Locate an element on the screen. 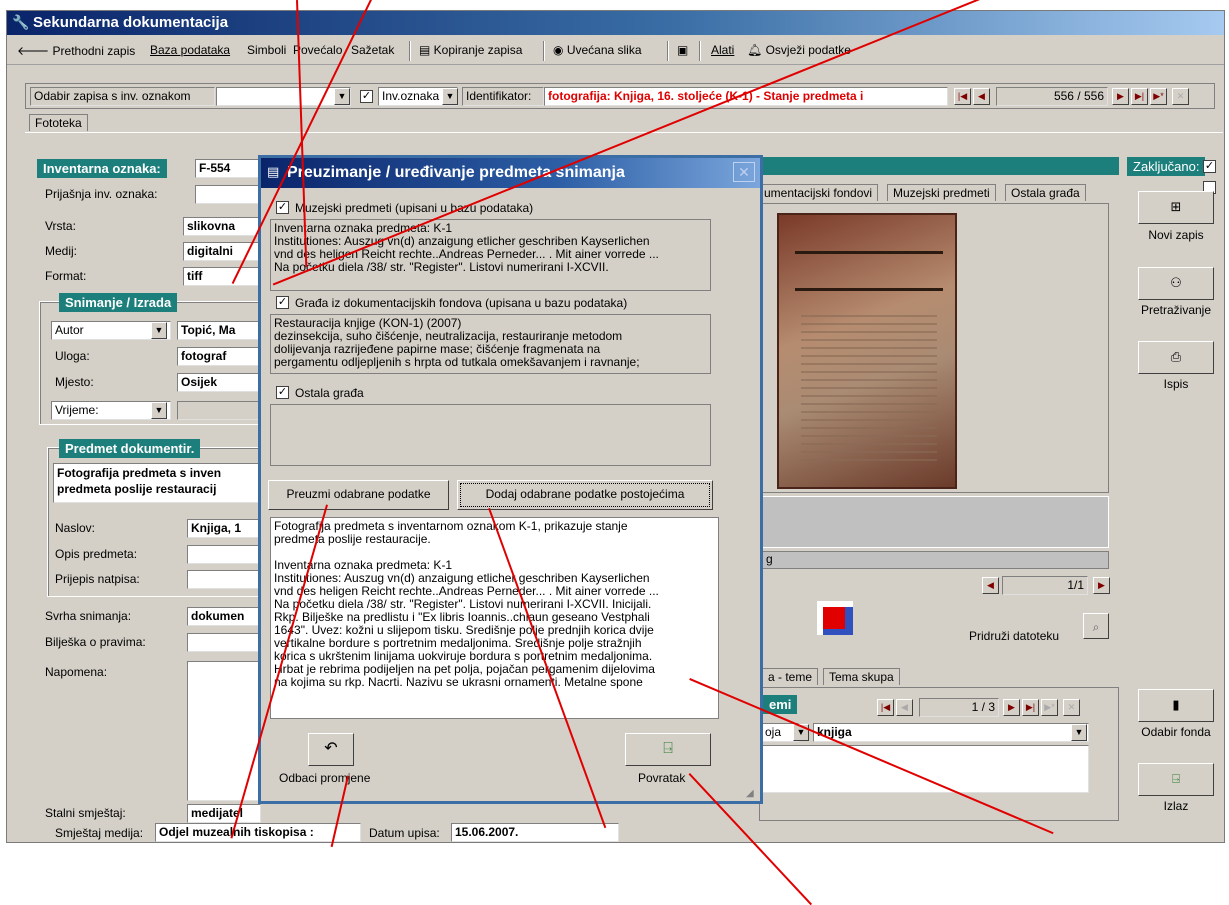 This screenshot has height=905, width=1229. book-photo is located at coordinates (867, 351).